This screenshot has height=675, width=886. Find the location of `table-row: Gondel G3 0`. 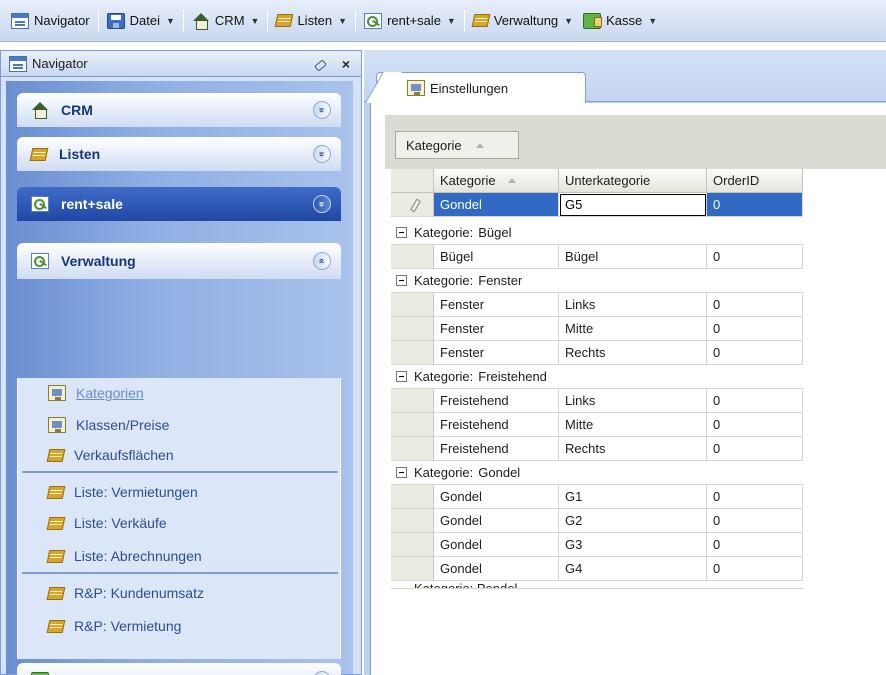

table-row: Gondel G3 0 is located at coordinates (597, 545).